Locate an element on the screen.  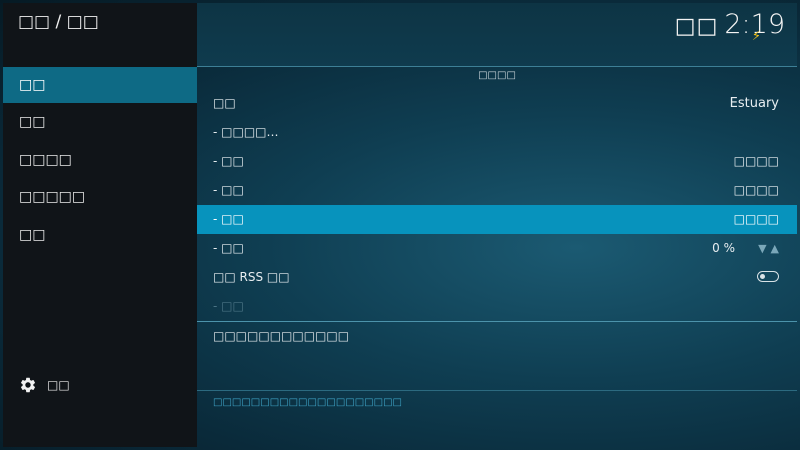
breadcrumb: □□ / □□ is located at coordinates (58, 22).